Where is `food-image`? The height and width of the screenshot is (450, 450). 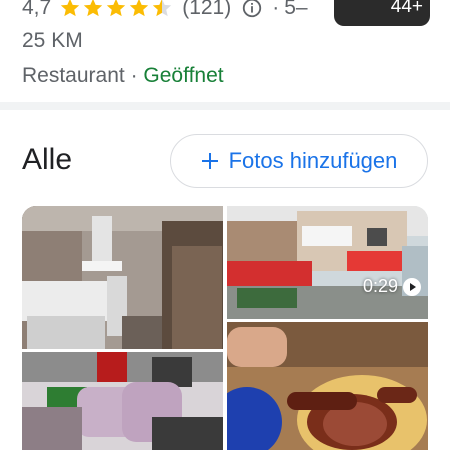 food-image is located at coordinates (327, 386).